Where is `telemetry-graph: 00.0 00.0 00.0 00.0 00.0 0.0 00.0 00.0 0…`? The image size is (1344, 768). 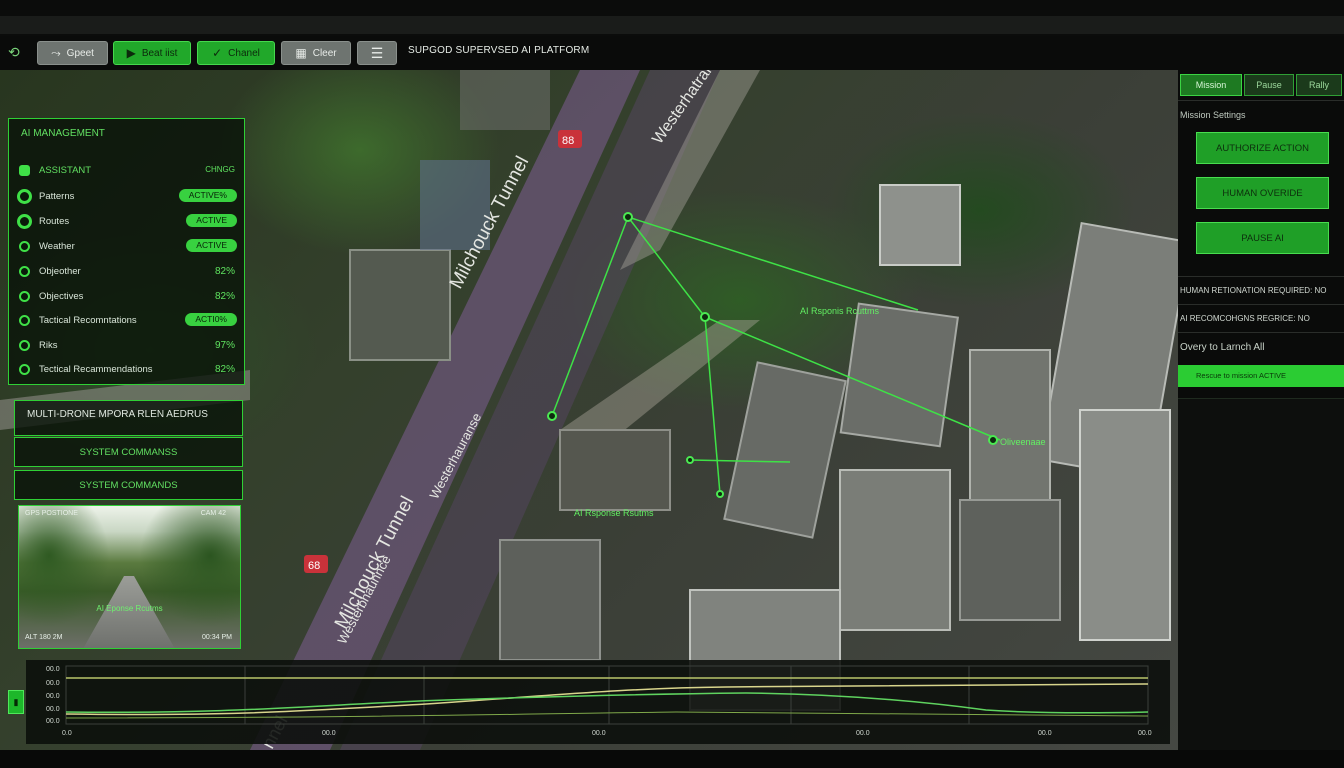
telemetry-graph: 00.0 00.0 00.0 00.0 00.0 0.0 00.0 00.0 0… is located at coordinates (598, 702).